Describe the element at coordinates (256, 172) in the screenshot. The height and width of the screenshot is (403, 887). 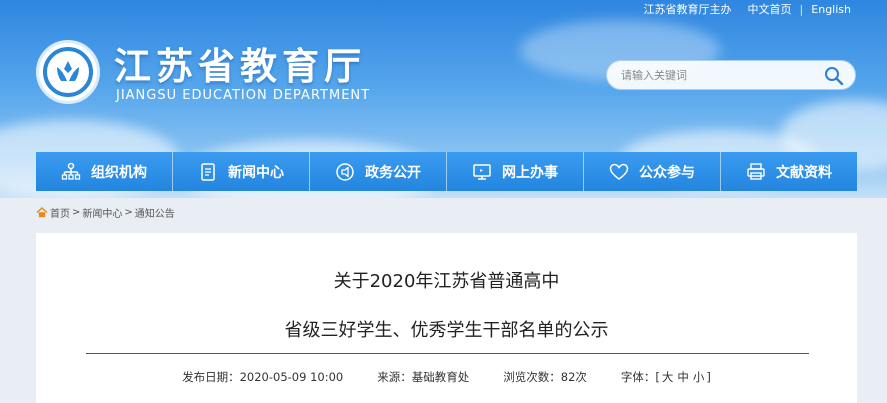
I see `nav-label: 新闻中心` at that location.